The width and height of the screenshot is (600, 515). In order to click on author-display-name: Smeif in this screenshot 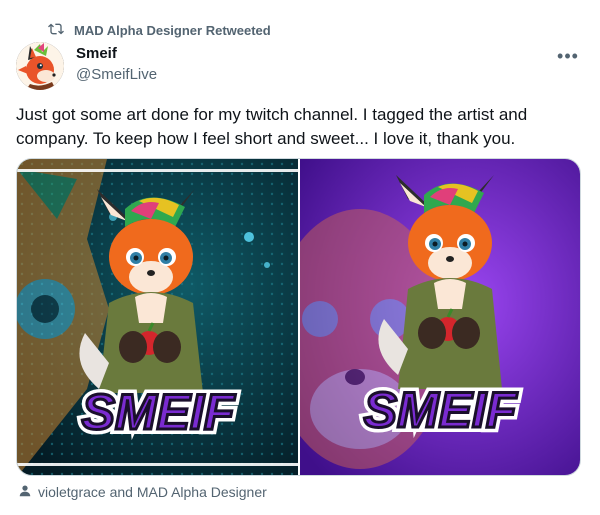, I will do `click(116, 54)`.